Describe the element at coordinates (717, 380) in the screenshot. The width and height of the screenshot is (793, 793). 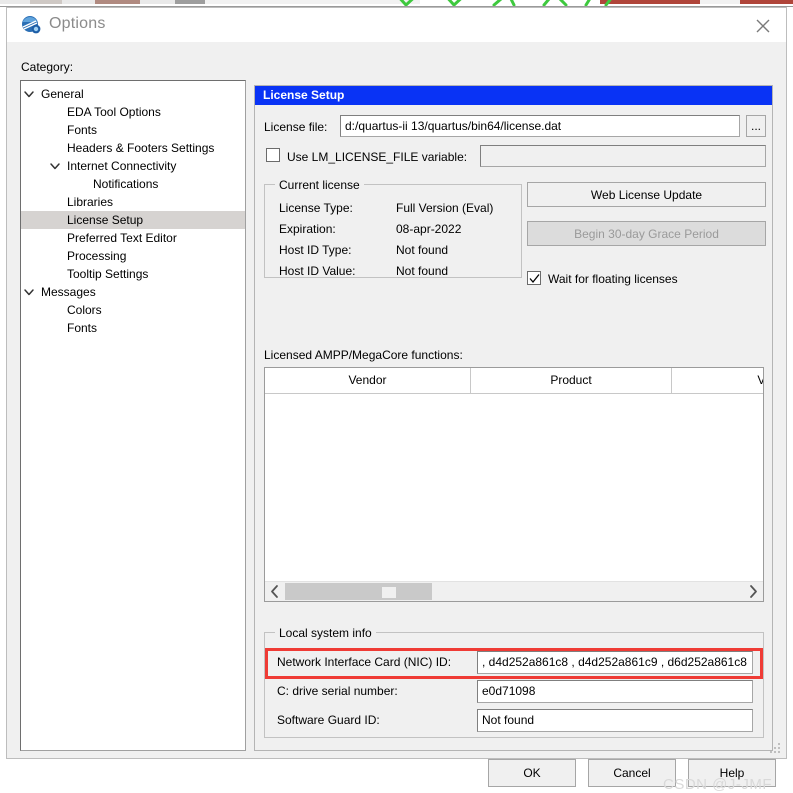
I see `column-header-version: Versi` at that location.